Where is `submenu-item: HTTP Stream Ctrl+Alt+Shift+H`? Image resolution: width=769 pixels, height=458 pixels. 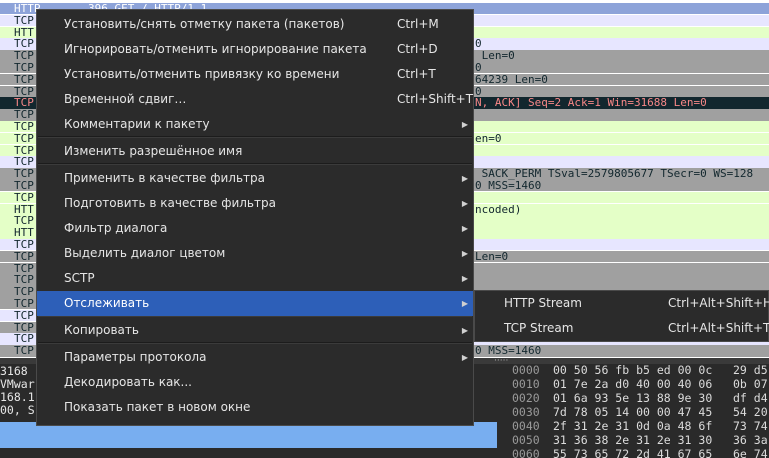
submenu-item: HTTP Stream Ctrl+Alt+Shift+H is located at coordinates (622, 303).